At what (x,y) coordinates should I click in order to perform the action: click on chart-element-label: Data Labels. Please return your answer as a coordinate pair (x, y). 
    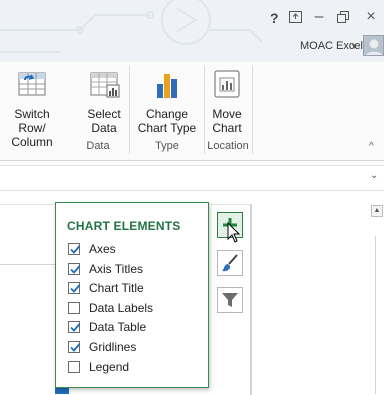
    Looking at the image, I should click on (121, 307).